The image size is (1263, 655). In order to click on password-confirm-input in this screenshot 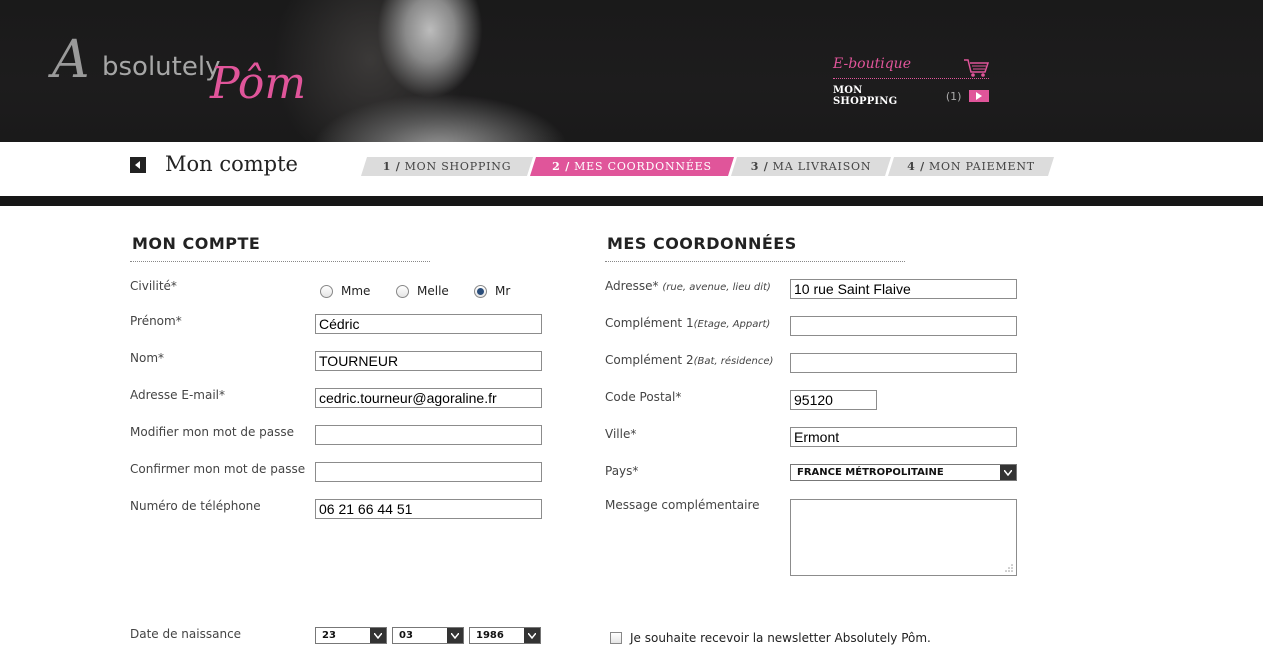, I will do `click(428, 472)`.